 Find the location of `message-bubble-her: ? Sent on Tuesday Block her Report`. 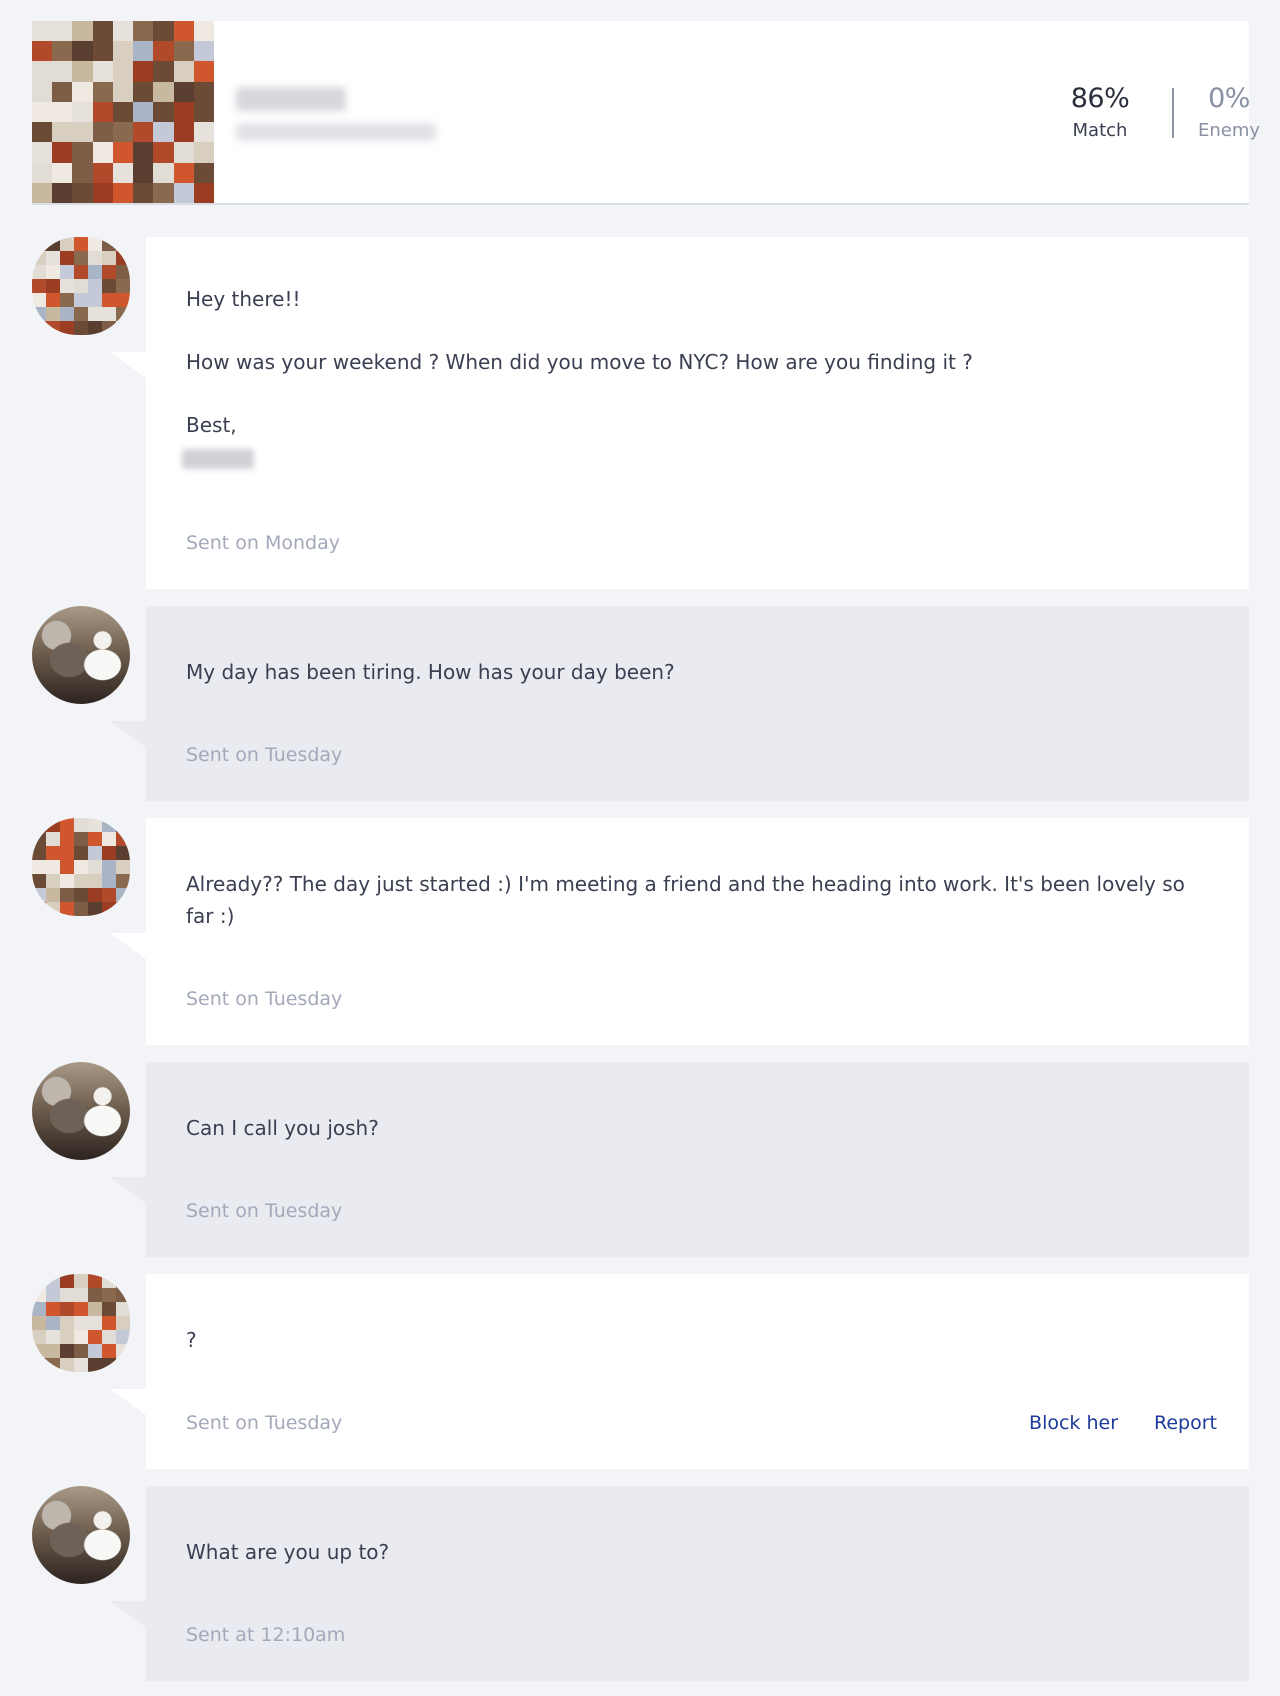

message-bubble-her: ? Sent on Tuesday Block her Report is located at coordinates (679, 1371).